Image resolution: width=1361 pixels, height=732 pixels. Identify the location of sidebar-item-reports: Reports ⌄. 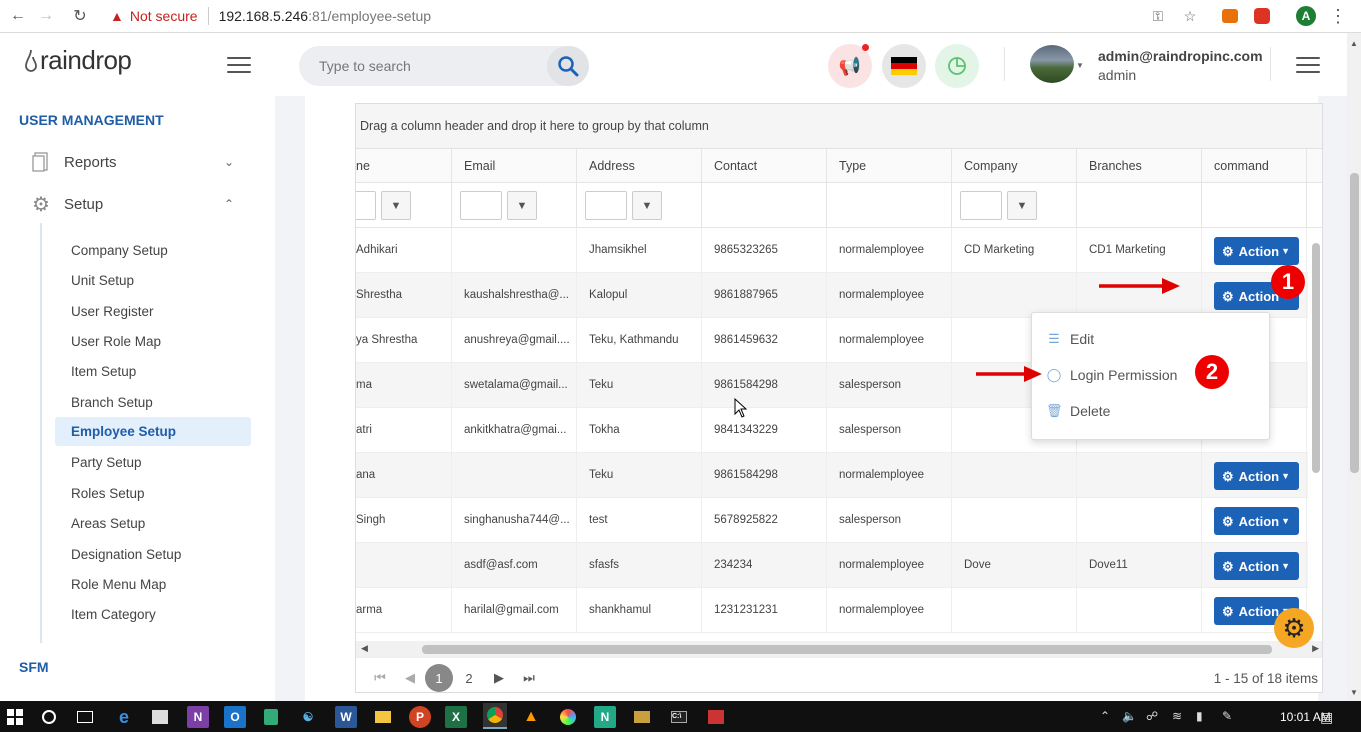
(135, 162).